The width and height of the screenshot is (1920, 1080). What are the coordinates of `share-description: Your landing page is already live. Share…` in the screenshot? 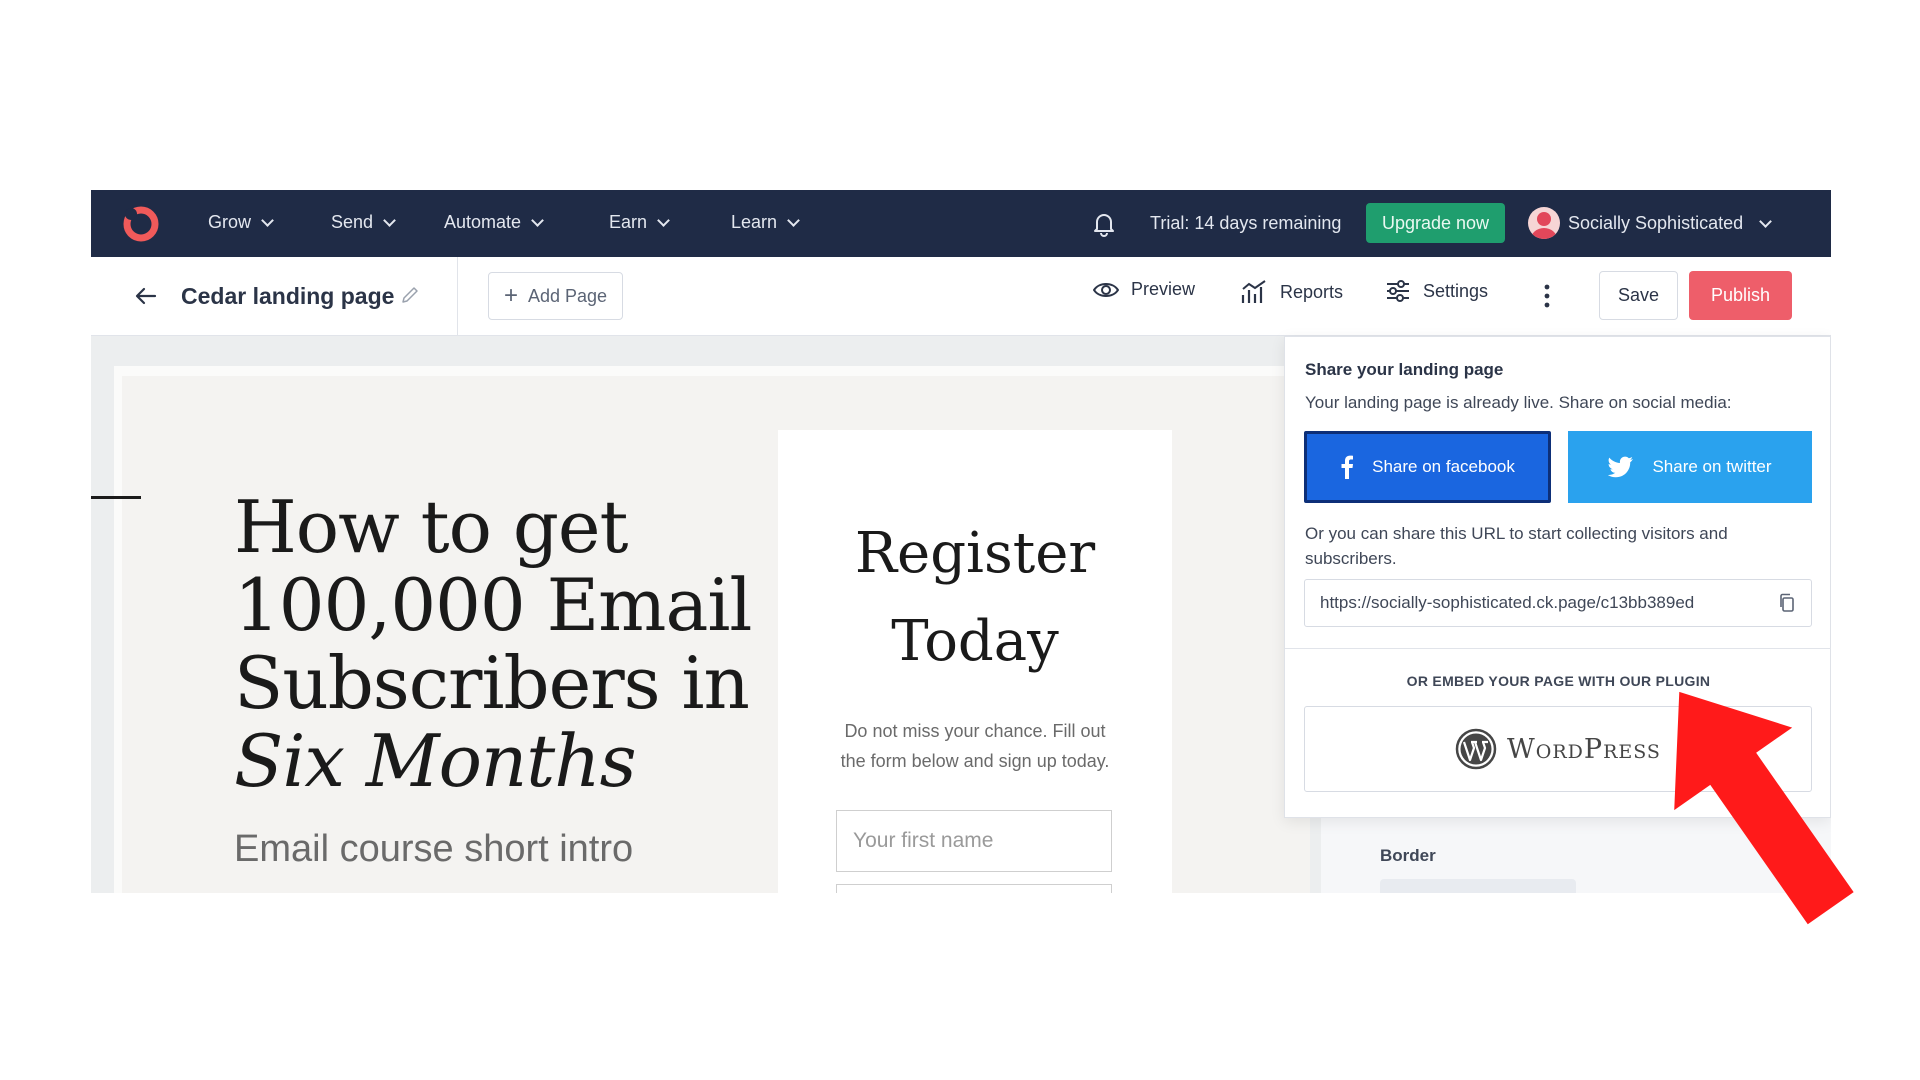 It's located at (1518, 402).